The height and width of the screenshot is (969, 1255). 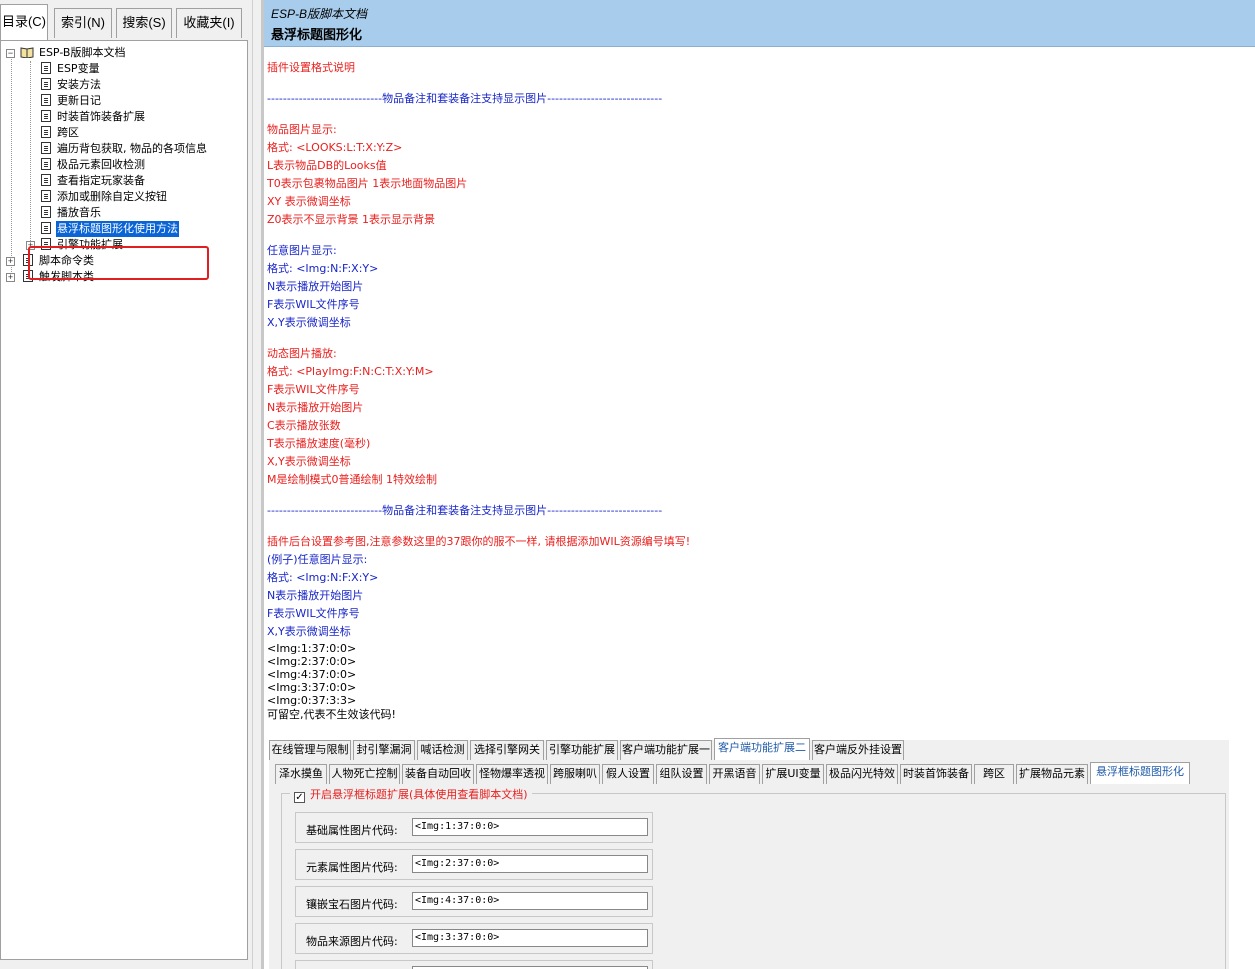 I want to click on config-tab: 选择引擎网关, so click(x=507, y=750).